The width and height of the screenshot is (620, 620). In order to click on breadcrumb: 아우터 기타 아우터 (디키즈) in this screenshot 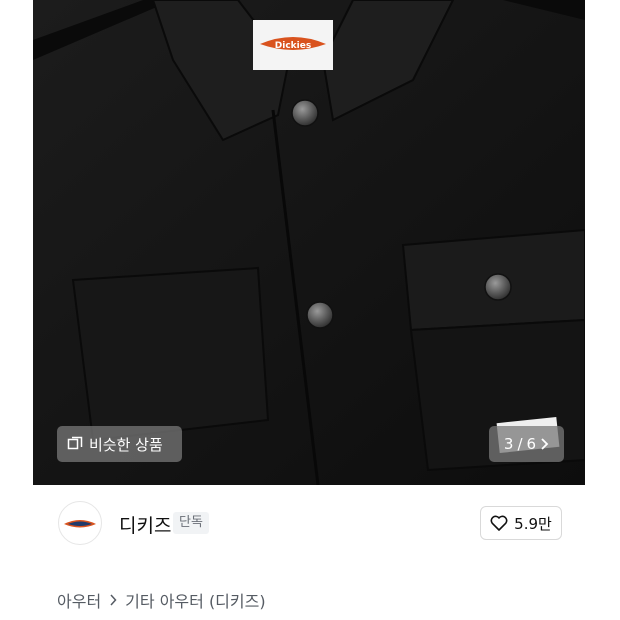, I will do `click(161, 600)`.